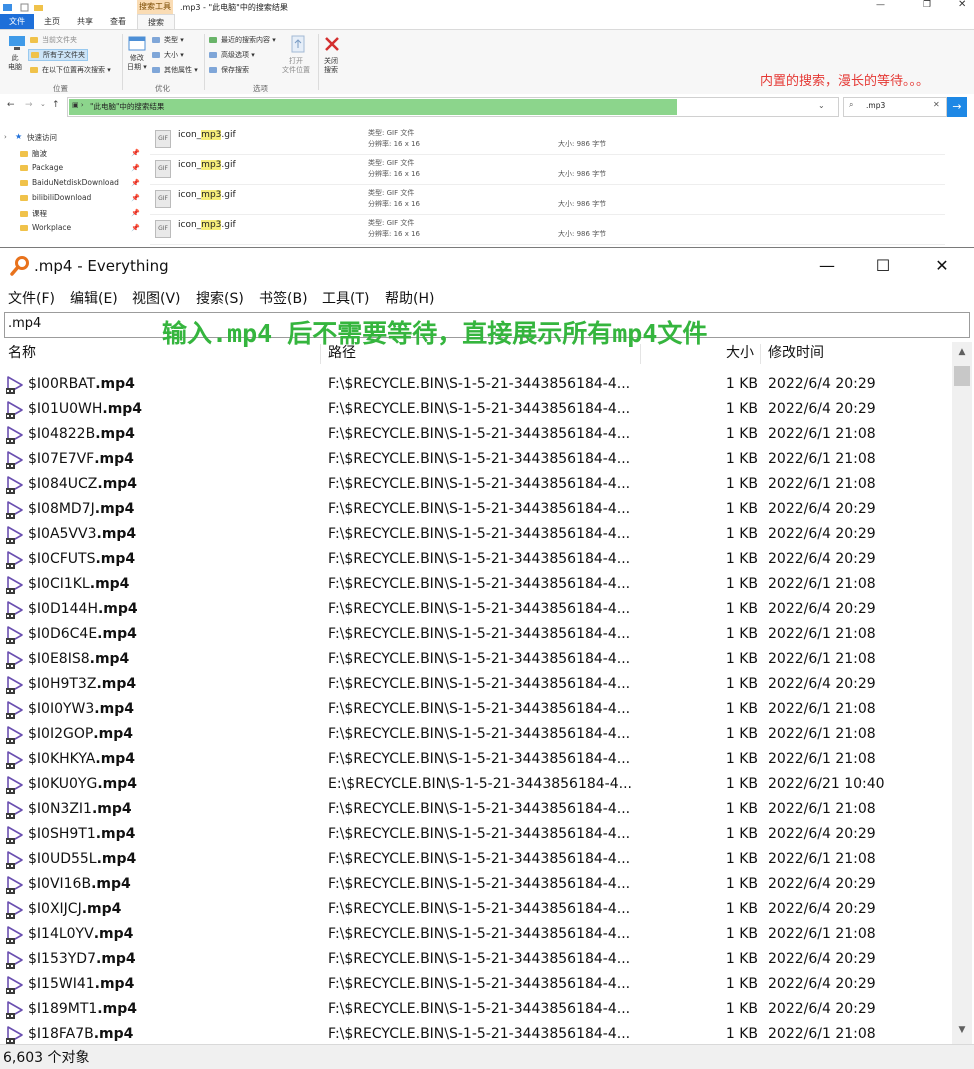  Describe the element at coordinates (45, 227) in the screenshot. I see `nav-item: Workplace` at that location.